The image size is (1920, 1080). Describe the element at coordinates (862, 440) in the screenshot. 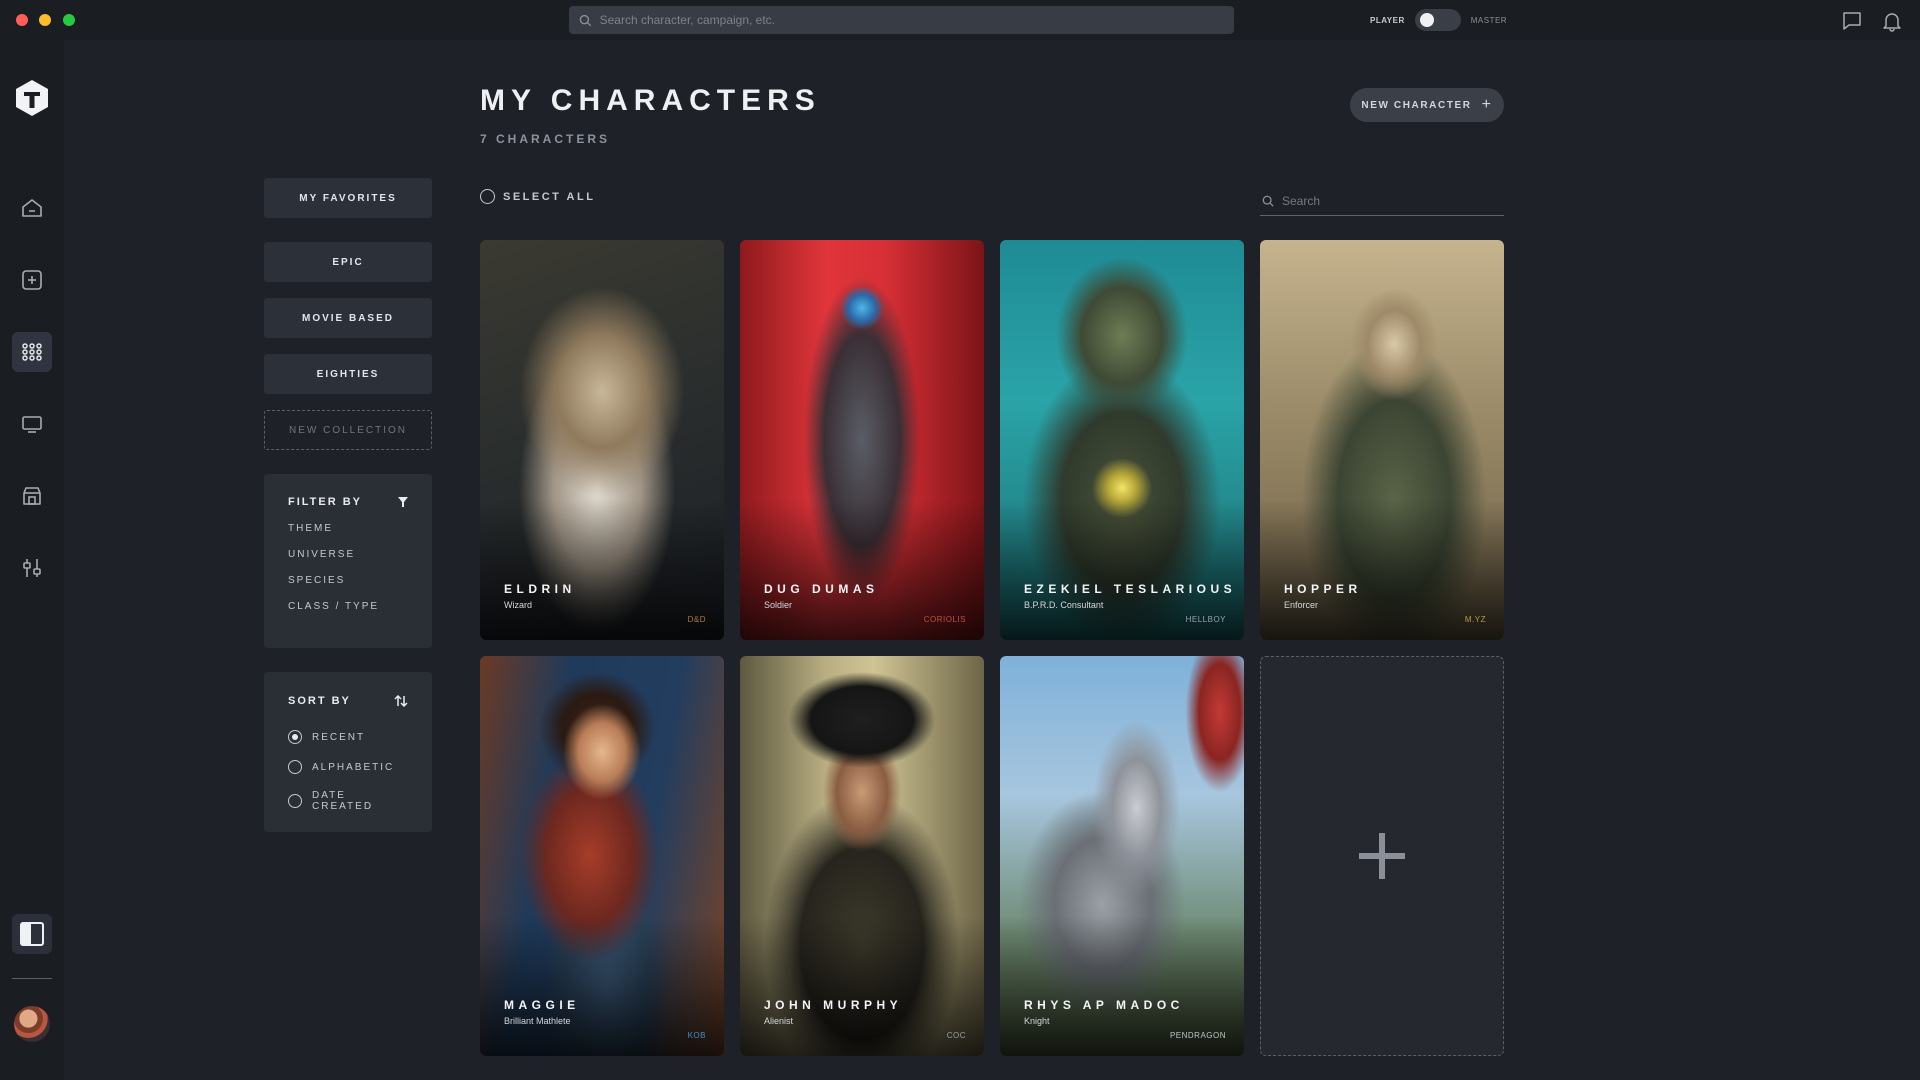

I see `character-card-dug-dumas: DUG DUMAS Soldier CORIOLIS` at that location.